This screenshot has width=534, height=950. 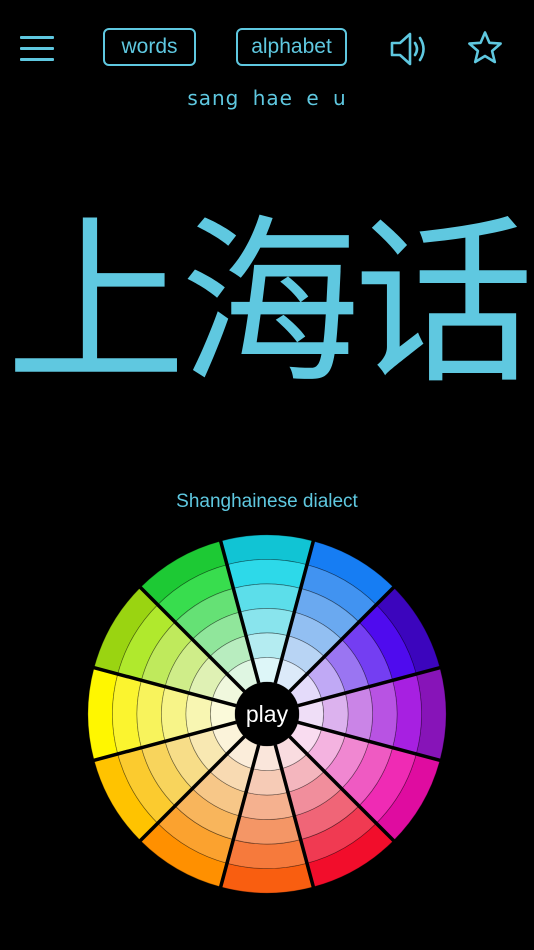 What do you see at coordinates (485, 48) in the screenshot?
I see `star-icon` at bounding box center [485, 48].